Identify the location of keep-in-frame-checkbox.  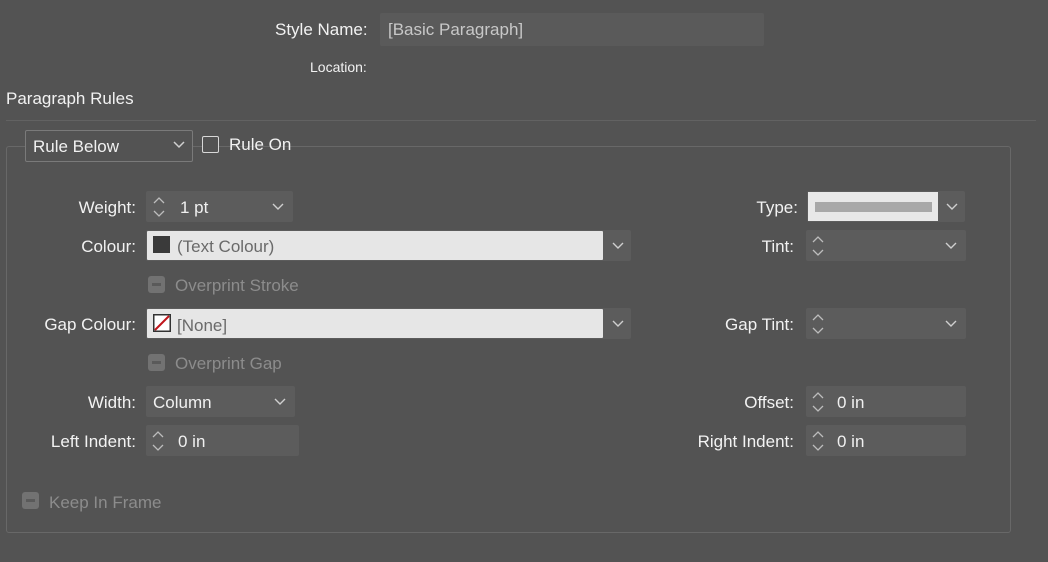
(30, 500).